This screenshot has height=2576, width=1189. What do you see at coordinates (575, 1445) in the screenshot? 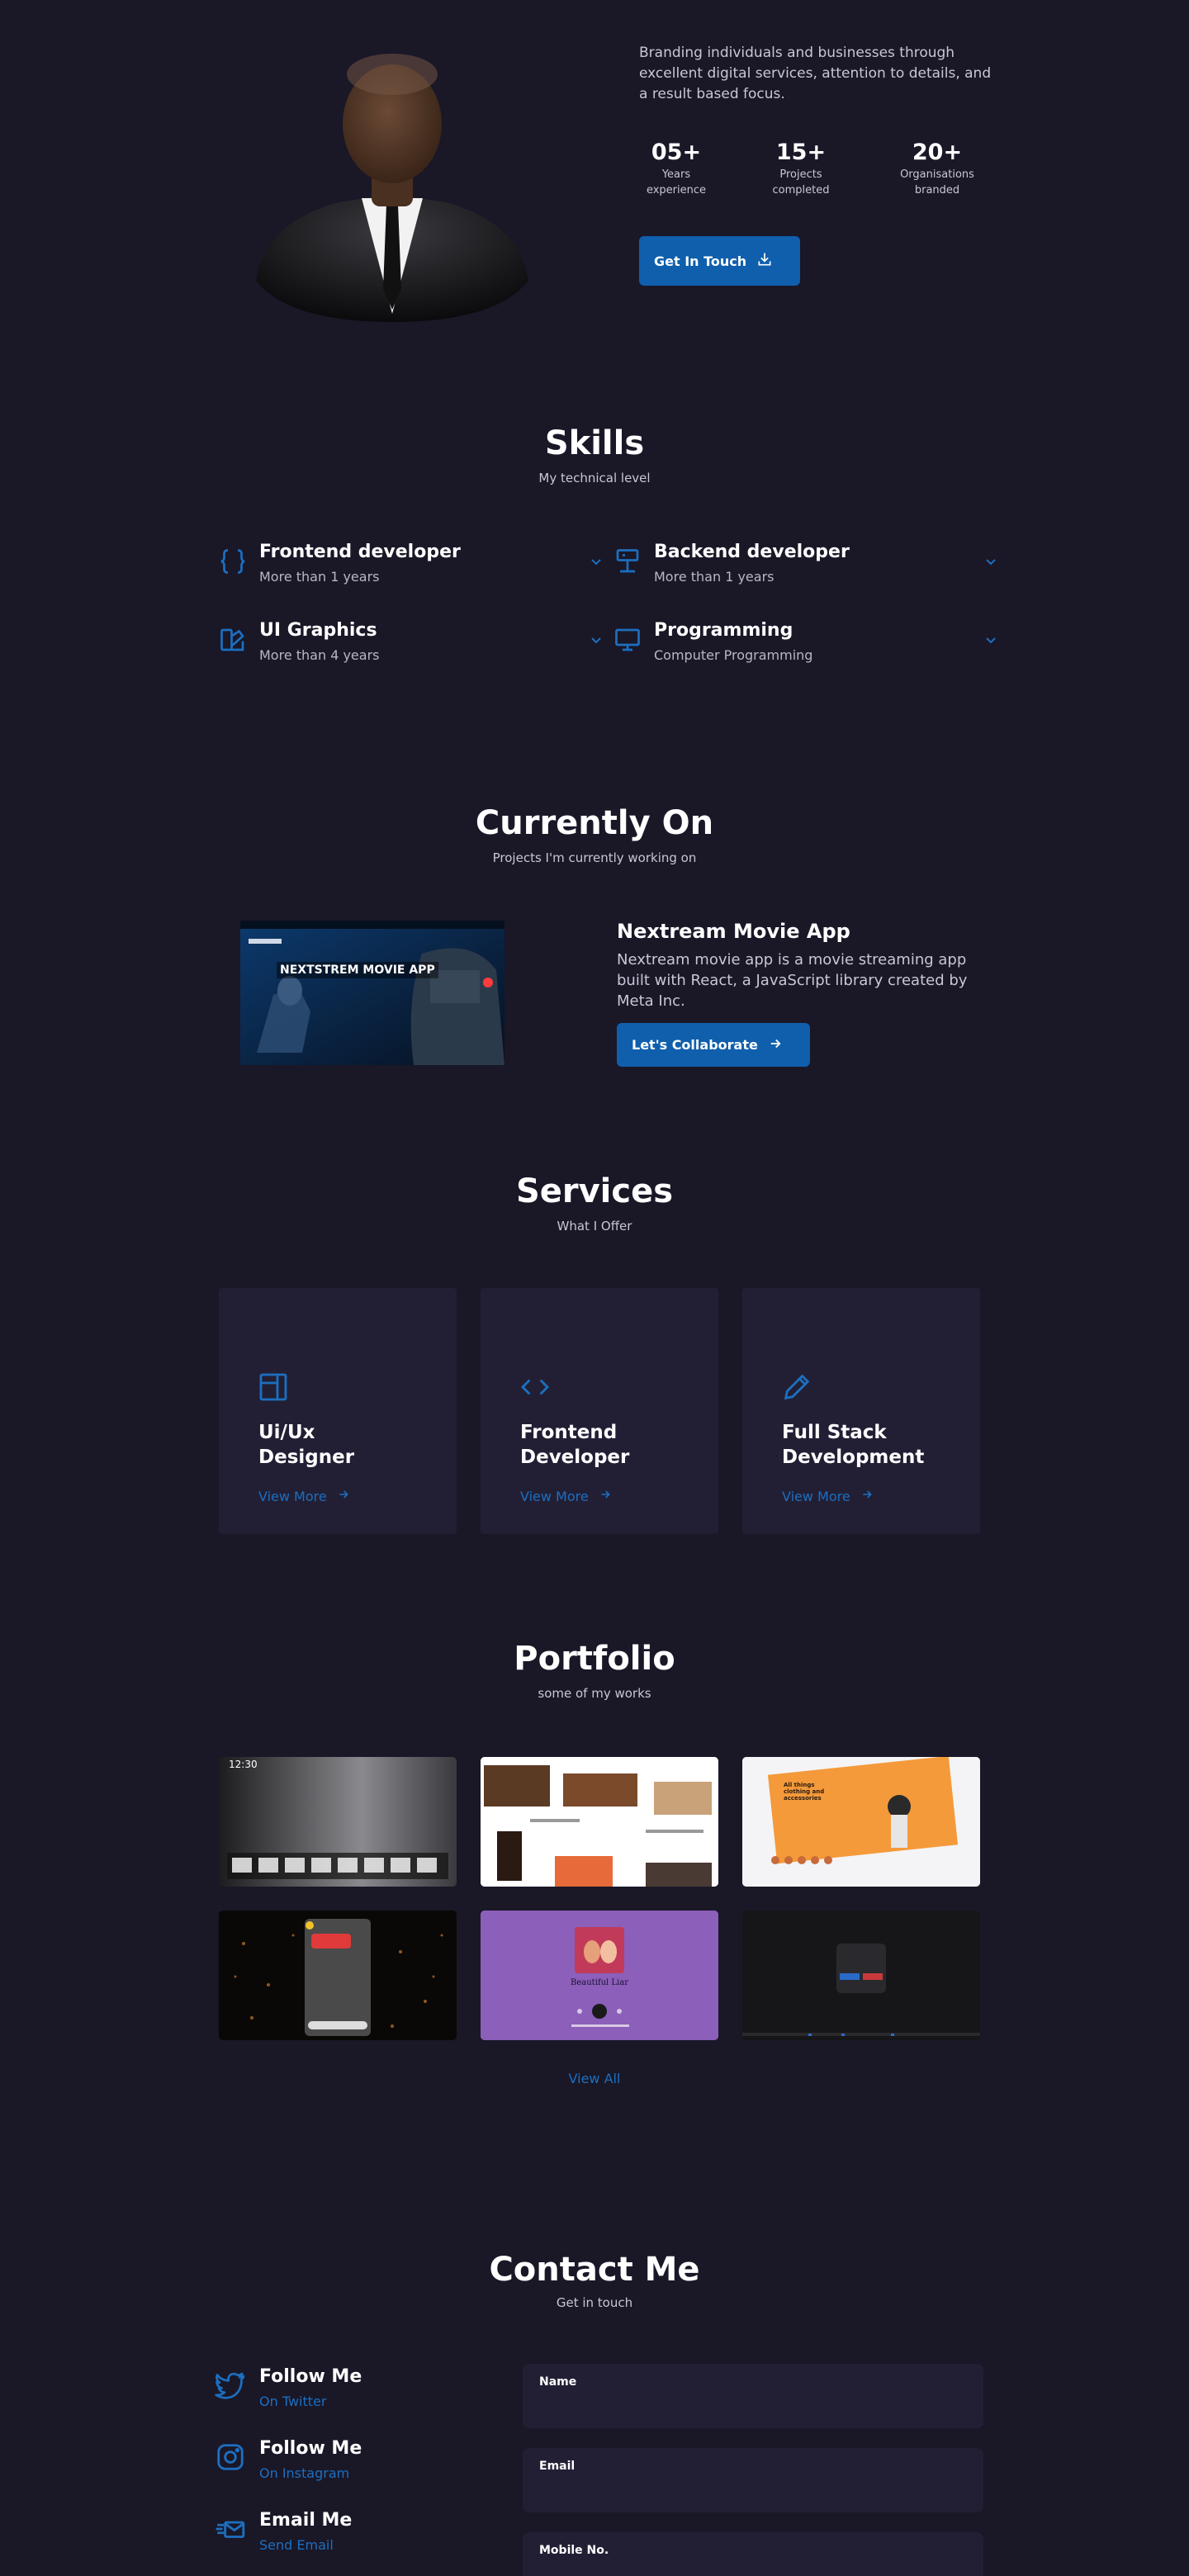
I see `service-title: Frontend Developer` at bounding box center [575, 1445].